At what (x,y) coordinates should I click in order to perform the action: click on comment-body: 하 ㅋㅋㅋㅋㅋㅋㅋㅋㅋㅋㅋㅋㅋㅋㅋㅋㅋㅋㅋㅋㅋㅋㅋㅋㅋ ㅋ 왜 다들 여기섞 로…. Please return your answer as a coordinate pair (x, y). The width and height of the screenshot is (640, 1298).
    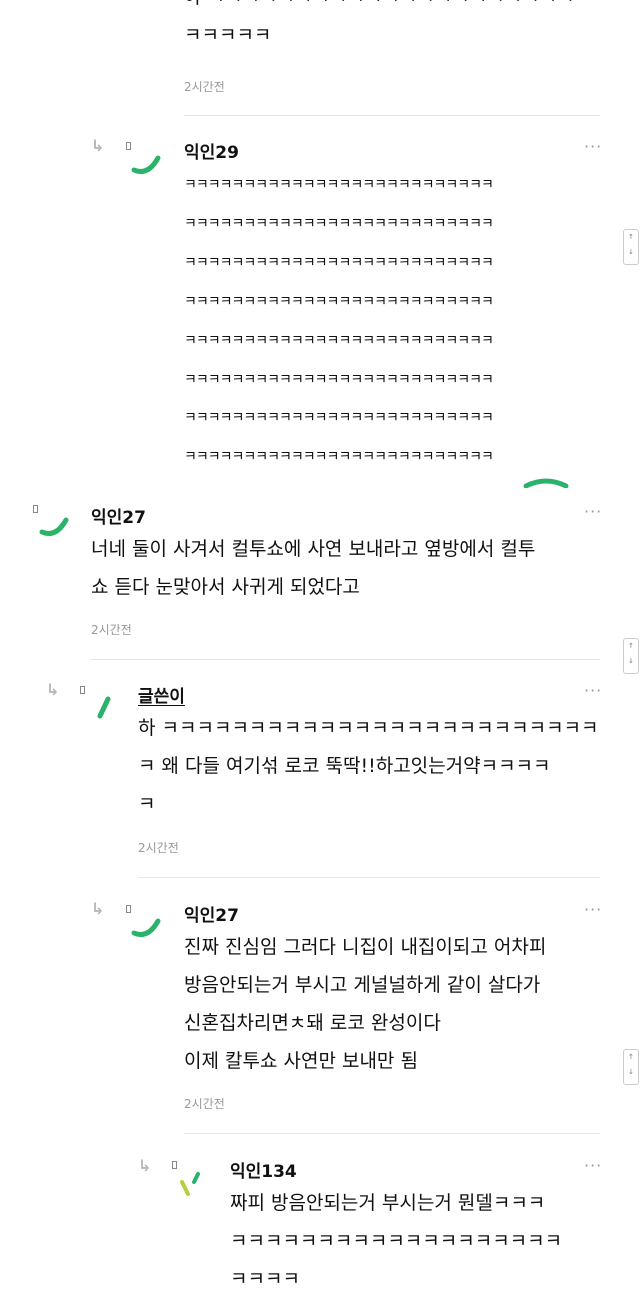
    Looking at the image, I should click on (368, 766).